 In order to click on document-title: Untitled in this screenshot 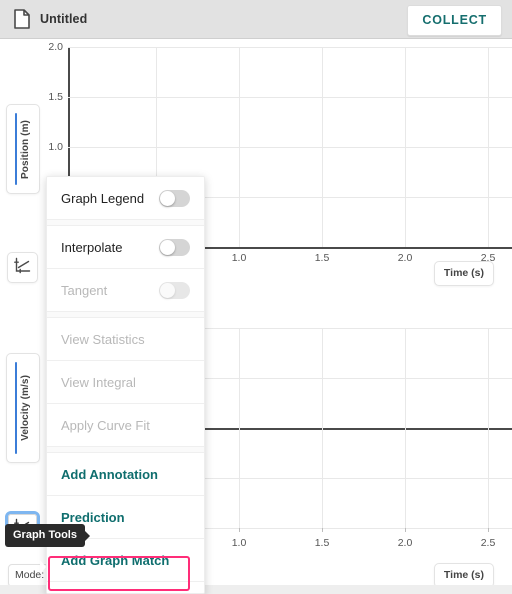, I will do `click(64, 19)`.